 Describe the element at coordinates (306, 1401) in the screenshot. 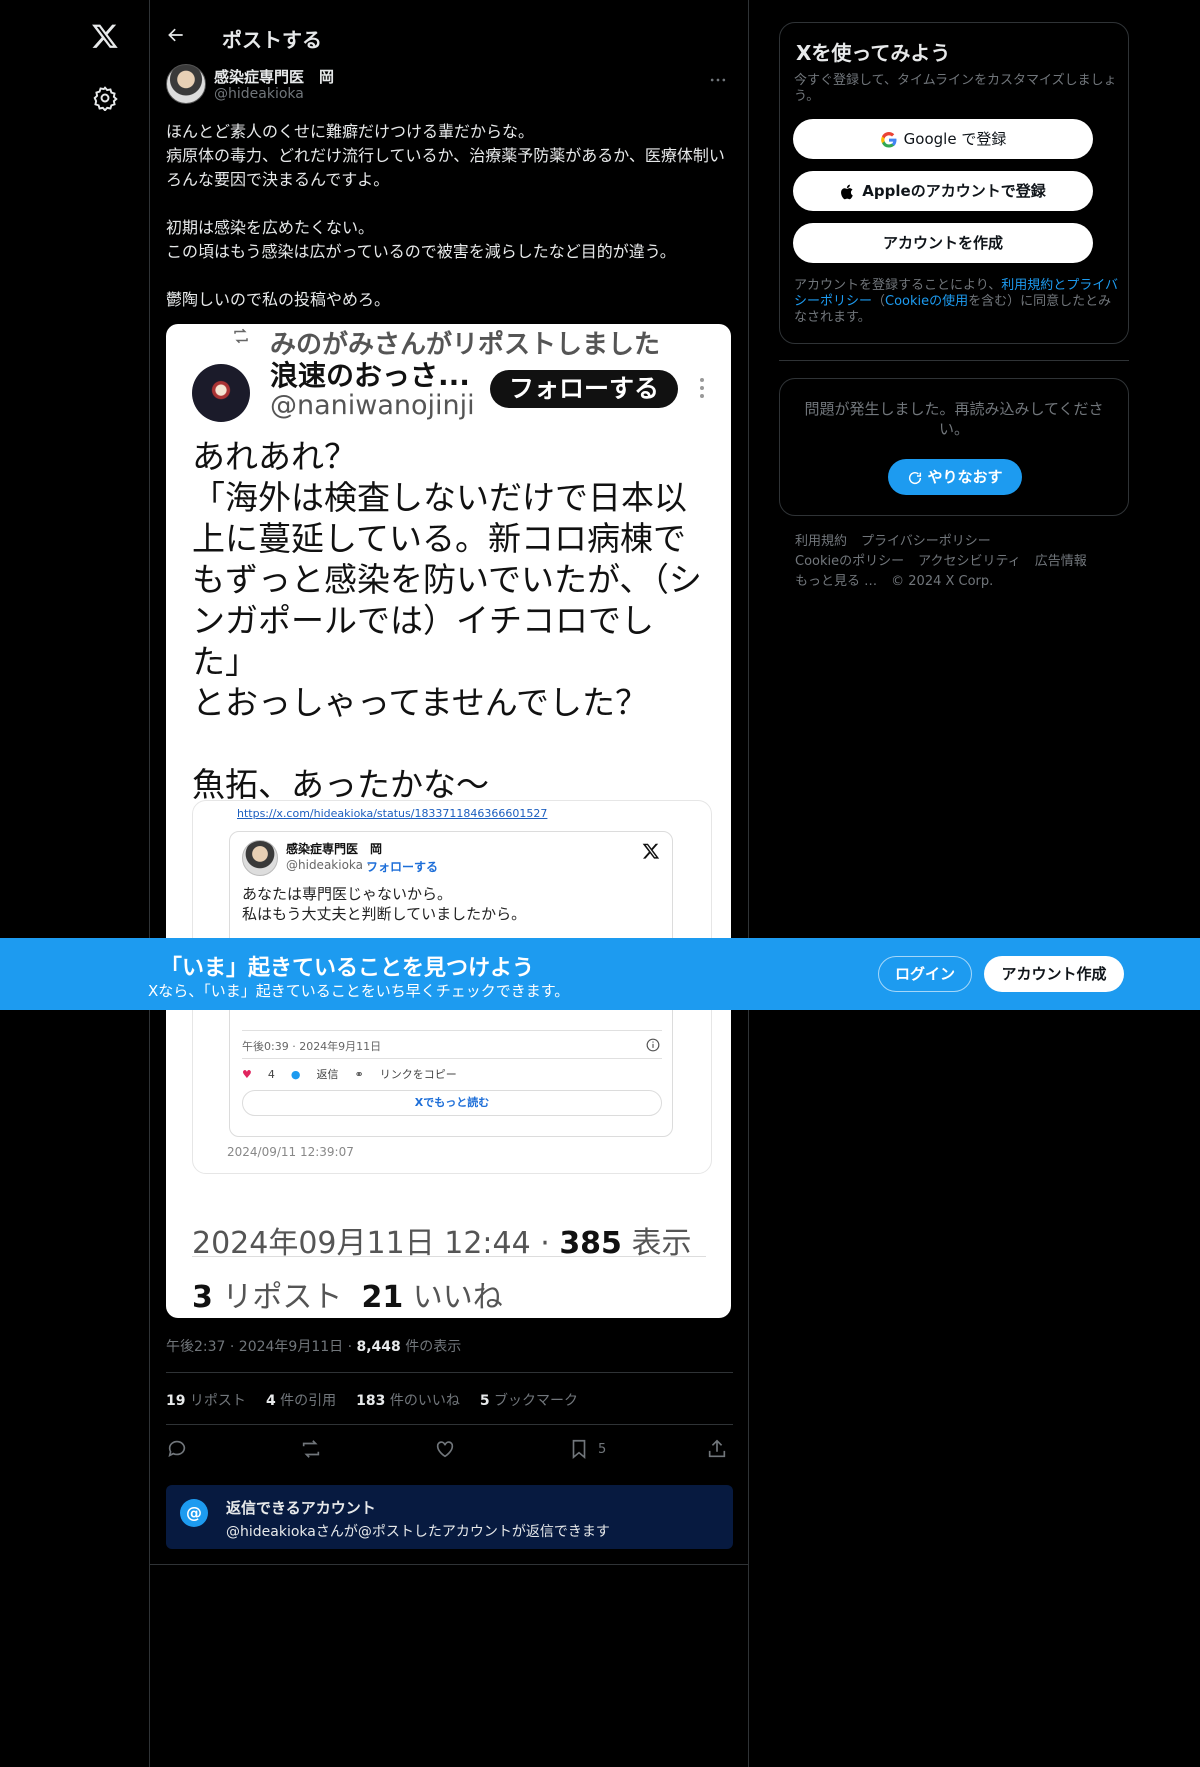

I see `stat-label: 件の引用` at that location.